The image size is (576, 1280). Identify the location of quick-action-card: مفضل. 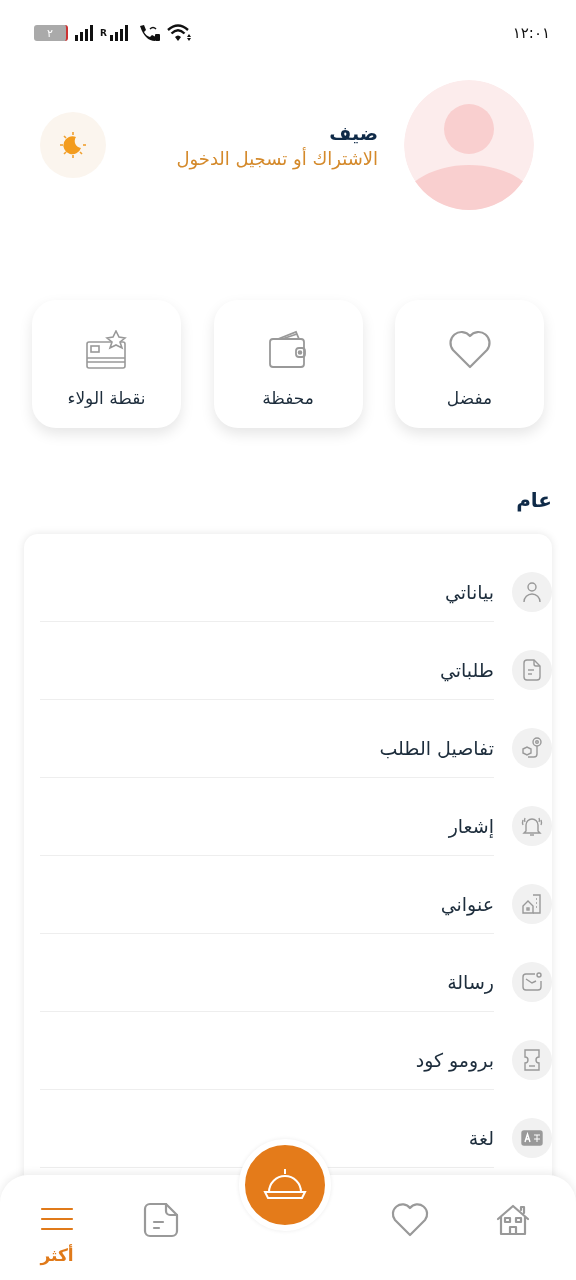
(469, 364).